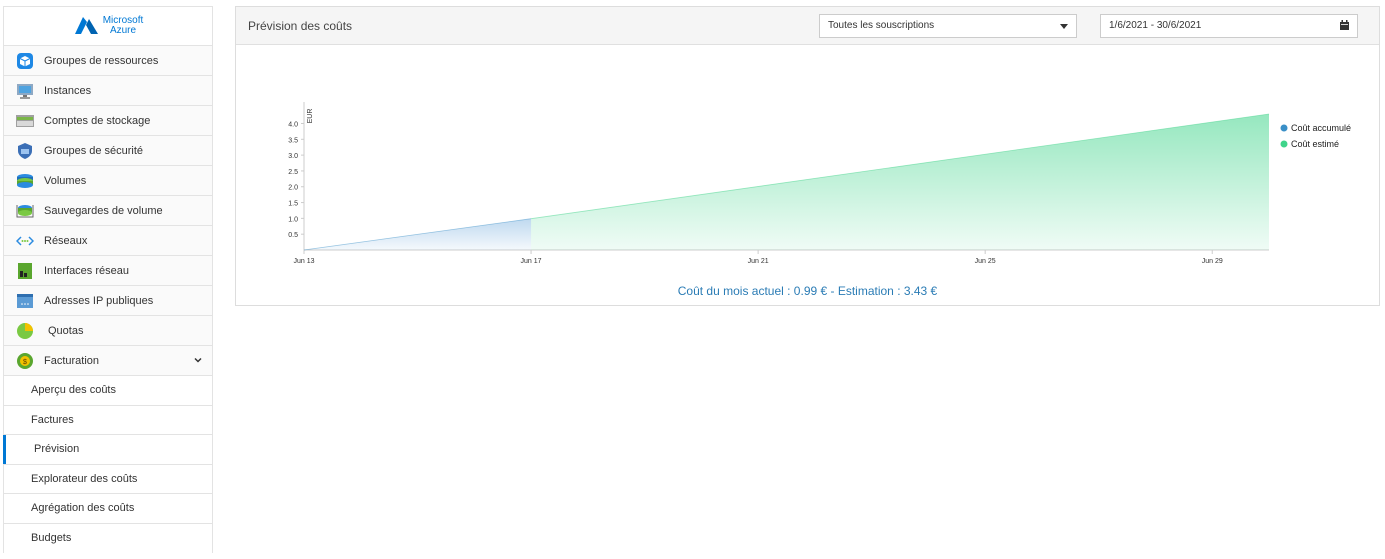  Describe the element at coordinates (108, 331) in the screenshot. I see `sidebar-item-quotas: Quotas` at that location.